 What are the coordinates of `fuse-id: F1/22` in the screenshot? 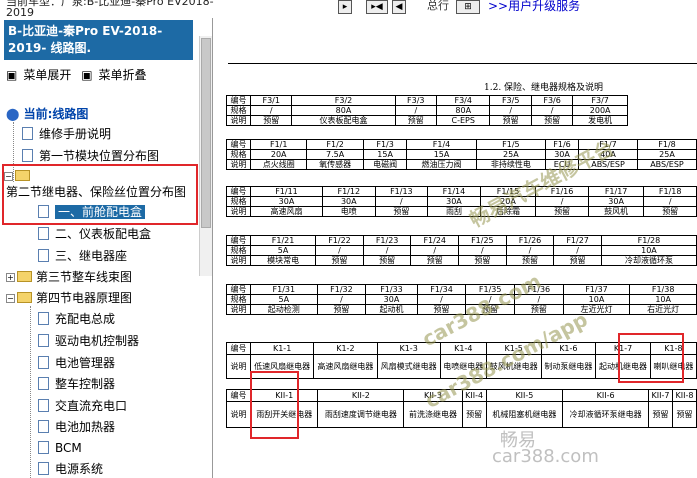 It's located at (339, 240).